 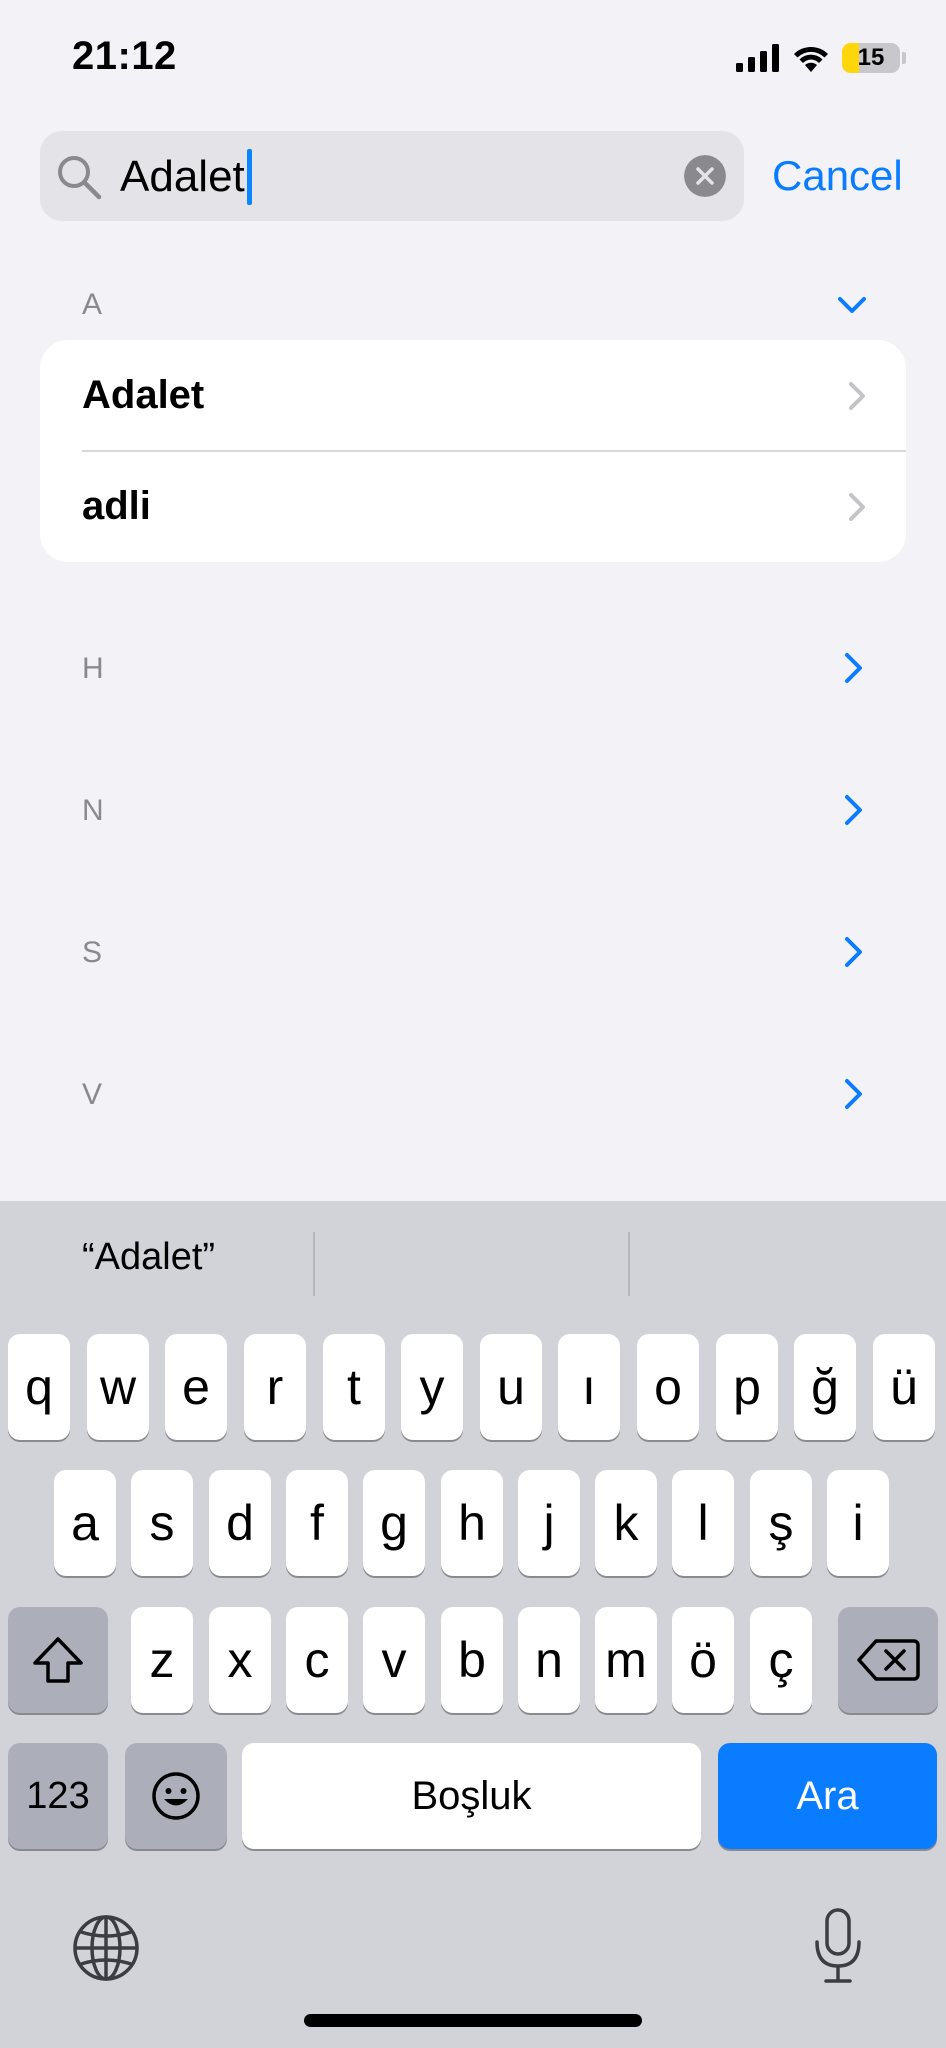 I want to click on battery-percentage: 15, so click(x=871, y=57).